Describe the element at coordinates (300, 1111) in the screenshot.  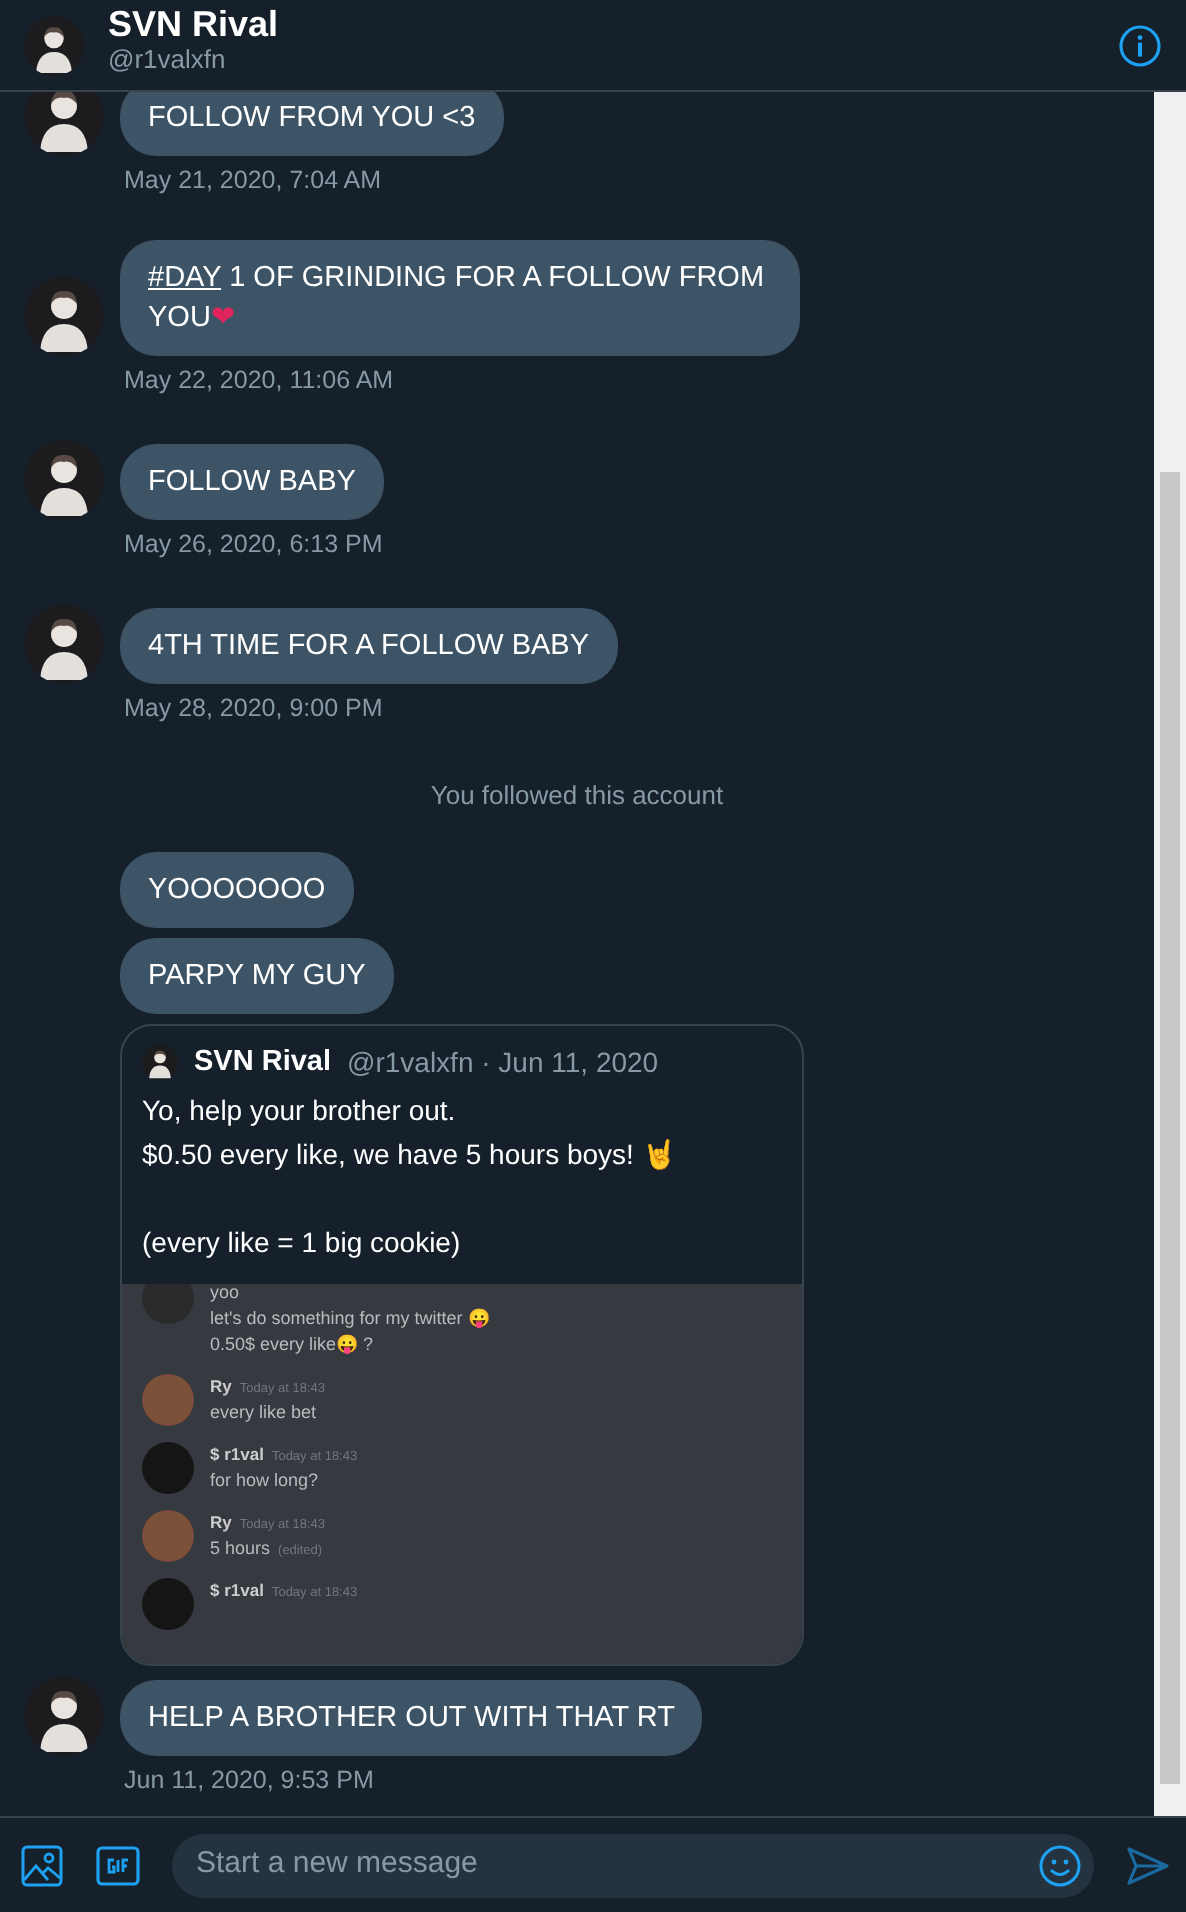
I see `tweet-text: Yo, help your brother out.` at that location.